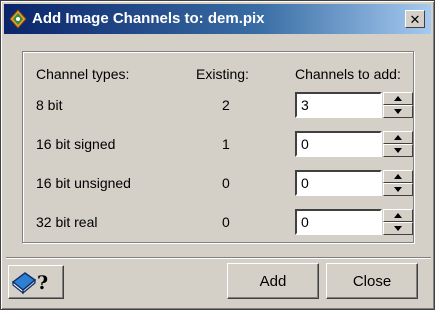 Image resolution: width=435 pixels, height=310 pixels. I want to click on help-button: ?, so click(36, 282).